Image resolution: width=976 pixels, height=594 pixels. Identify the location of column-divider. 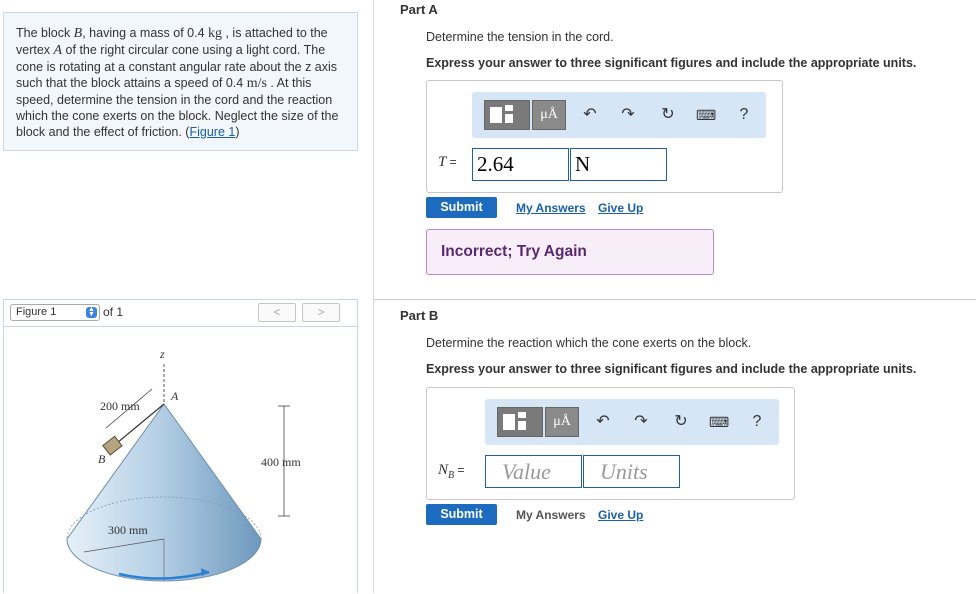
(373, 296).